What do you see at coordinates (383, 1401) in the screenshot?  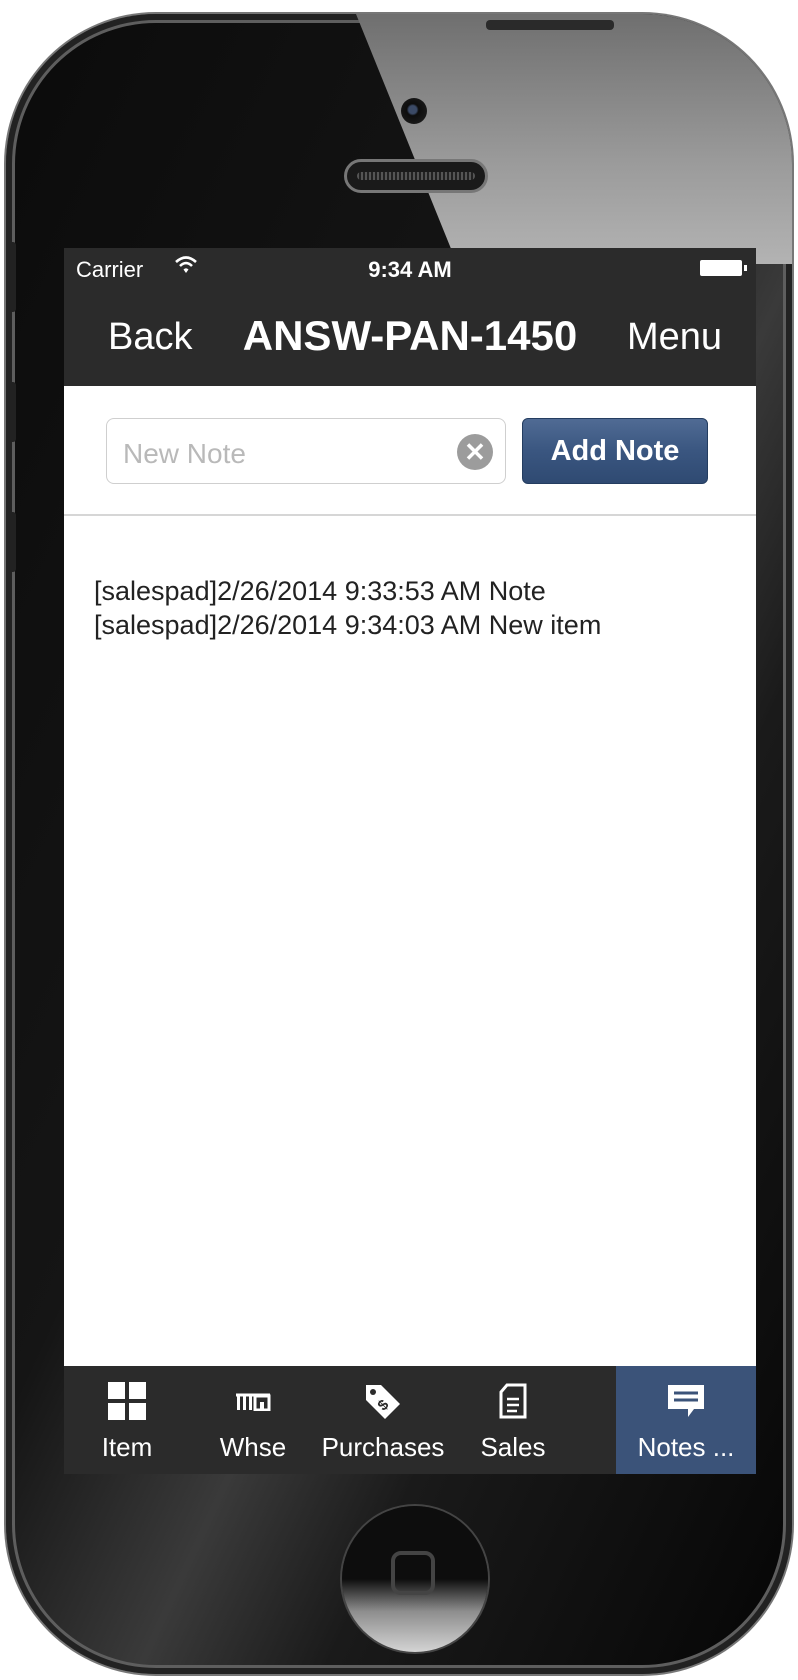 I see `price-tag-icon: $` at bounding box center [383, 1401].